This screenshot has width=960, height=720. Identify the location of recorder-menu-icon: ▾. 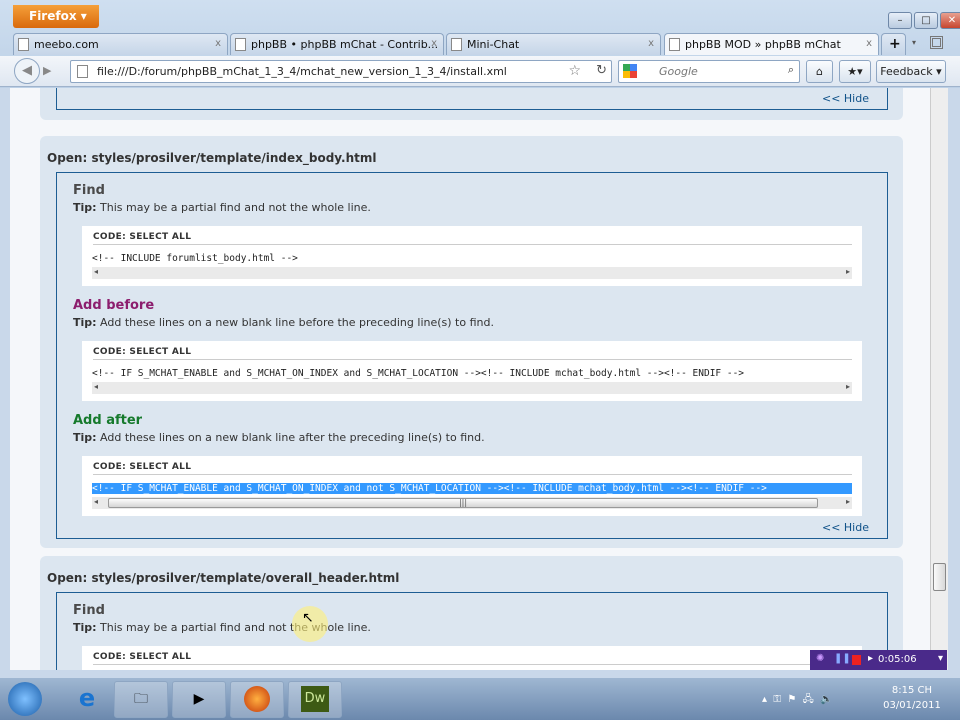
(940, 658).